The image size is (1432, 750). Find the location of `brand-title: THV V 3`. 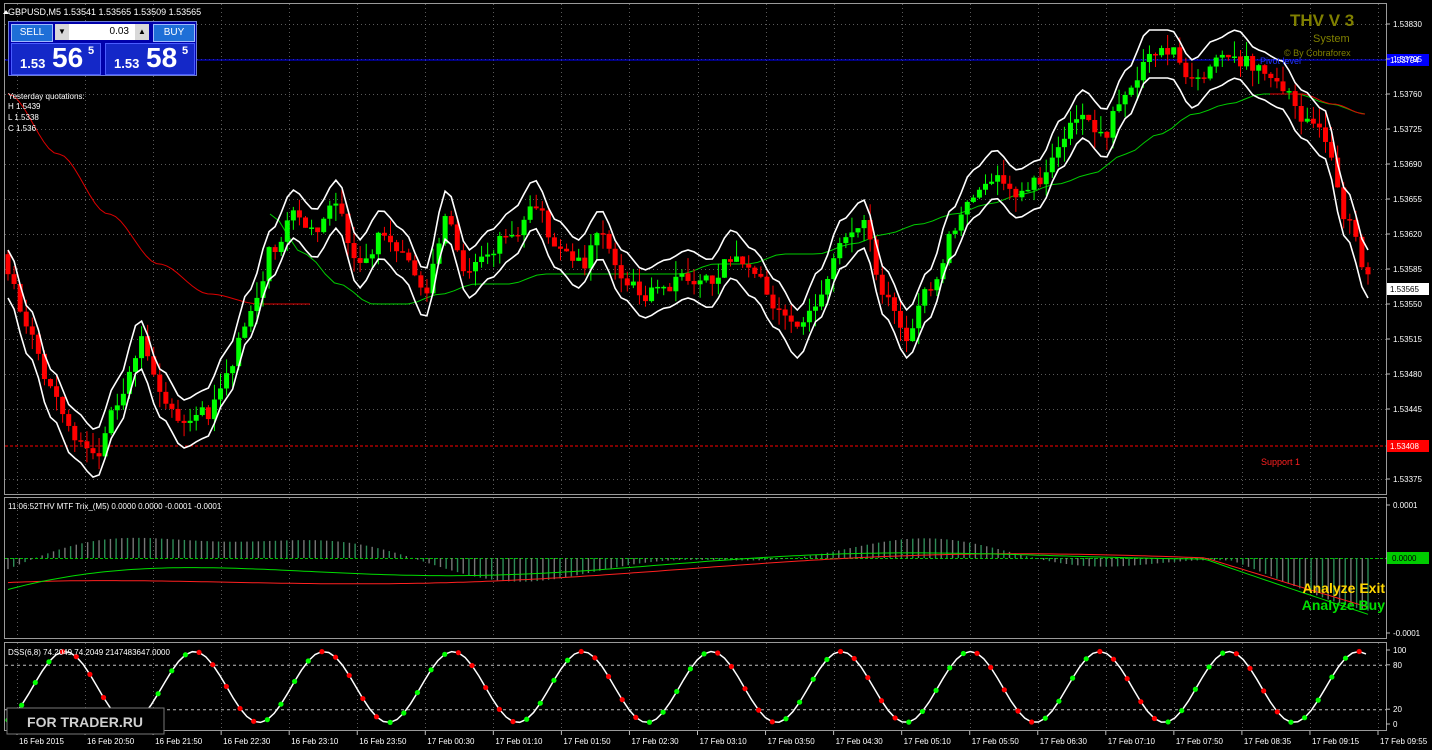

brand-title: THV V 3 is located at coordinates (1322, 20).